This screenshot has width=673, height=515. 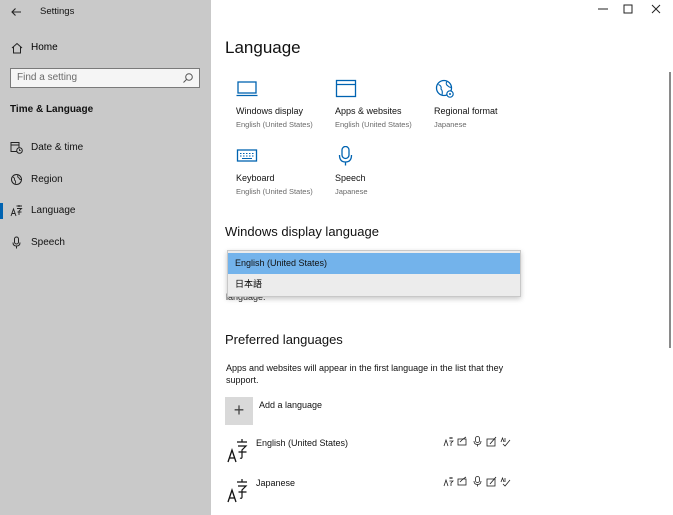 What do you see at coordinates (374, 263) in the screenshot?
I see `dropdown-option-english: English (United States)` at bounding box center [374, 263].